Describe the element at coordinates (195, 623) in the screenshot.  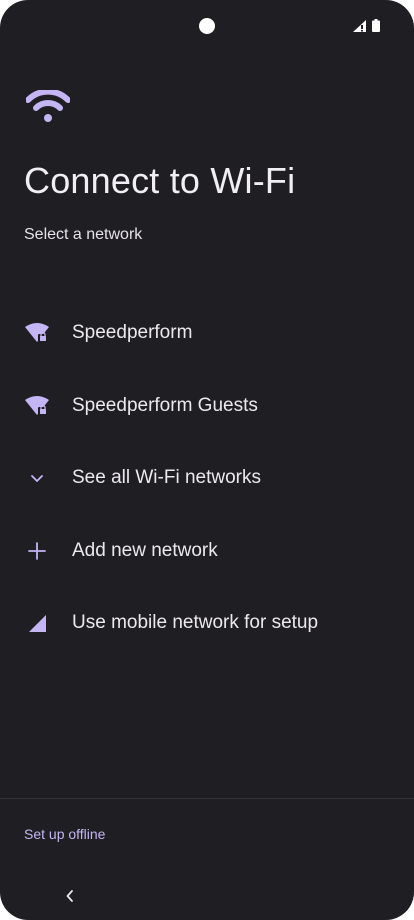
I see `use-mobile-network-label: Use mobile network for setup` at that location.